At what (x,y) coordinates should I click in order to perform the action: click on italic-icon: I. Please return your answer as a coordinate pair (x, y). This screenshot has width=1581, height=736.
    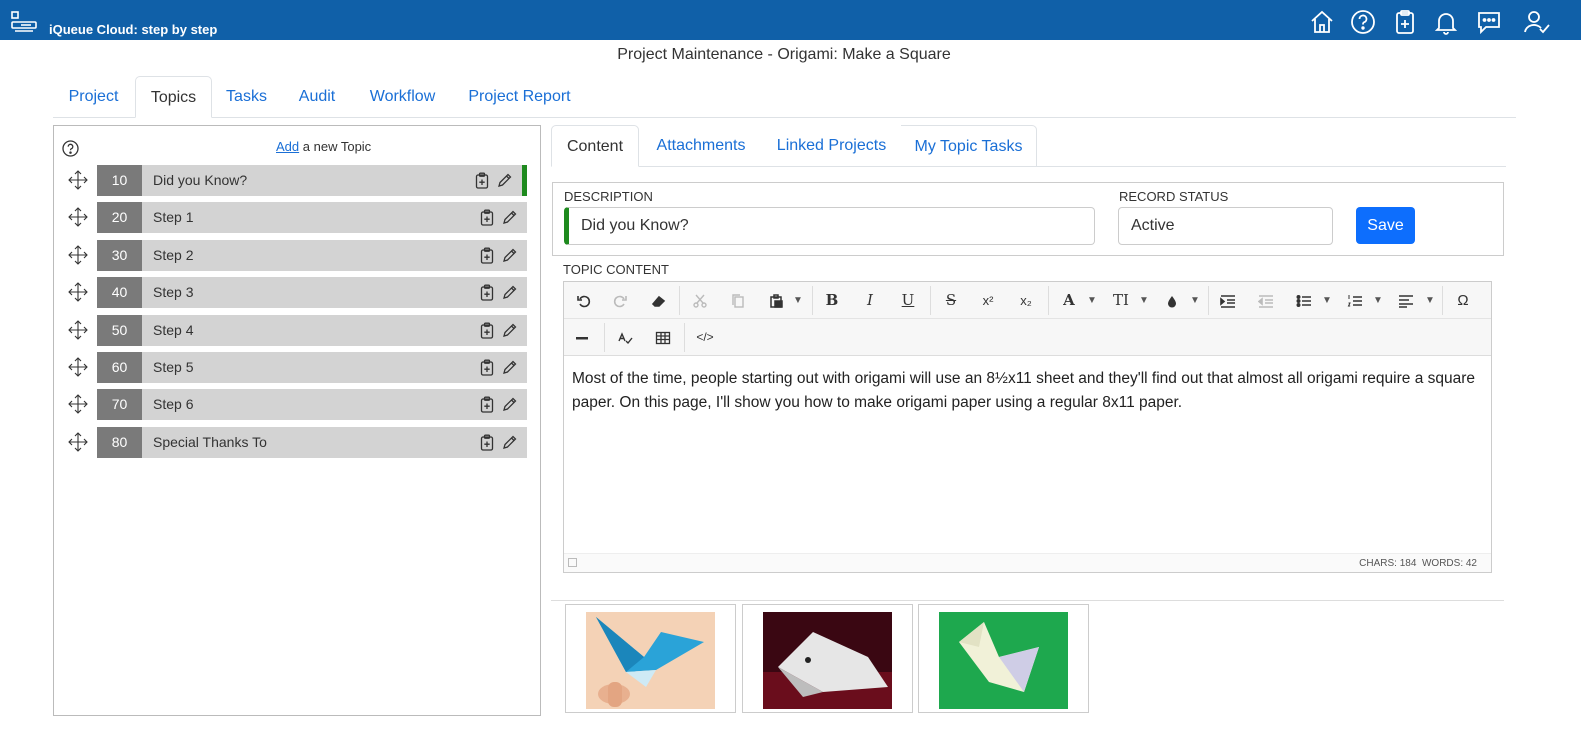
    Looking at the image, I should click on (870, 300).